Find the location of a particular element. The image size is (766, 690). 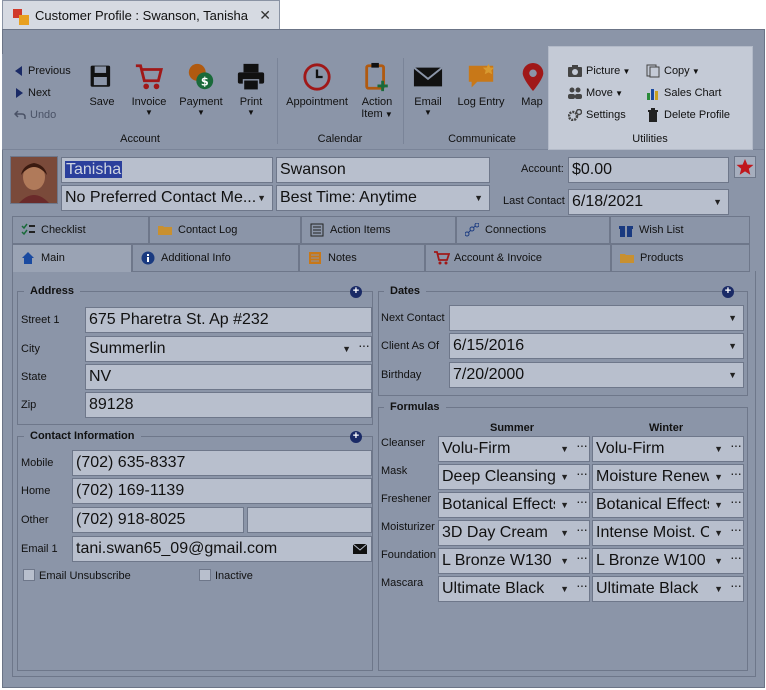

picture-button: Picture ▼ is located at coordinates (599, 71).